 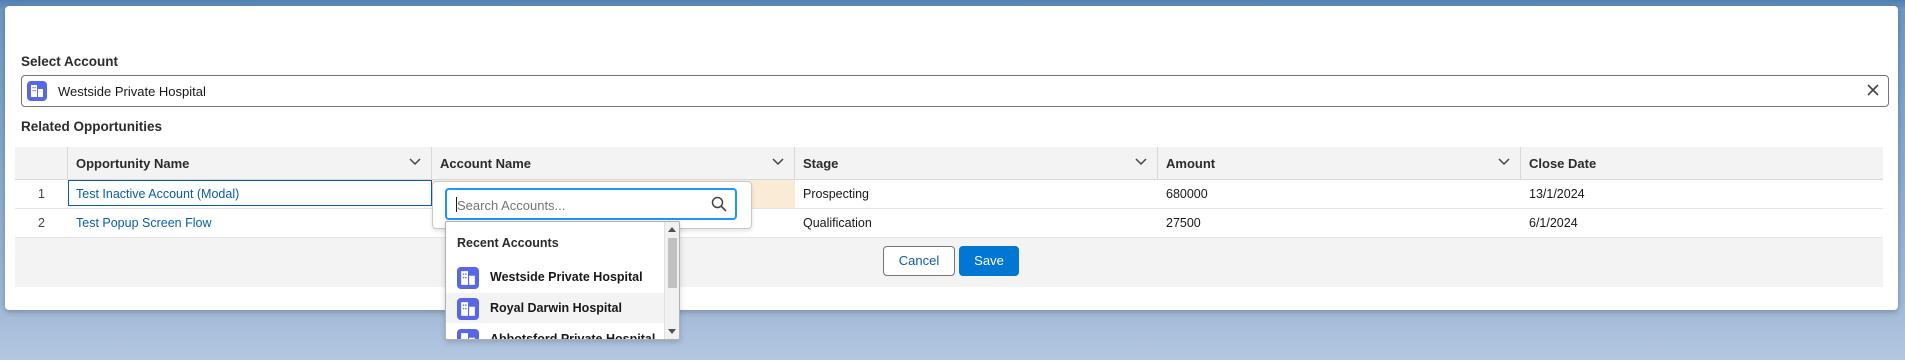 I want to click on scroll-up-icon, so click(x=672, y=229).